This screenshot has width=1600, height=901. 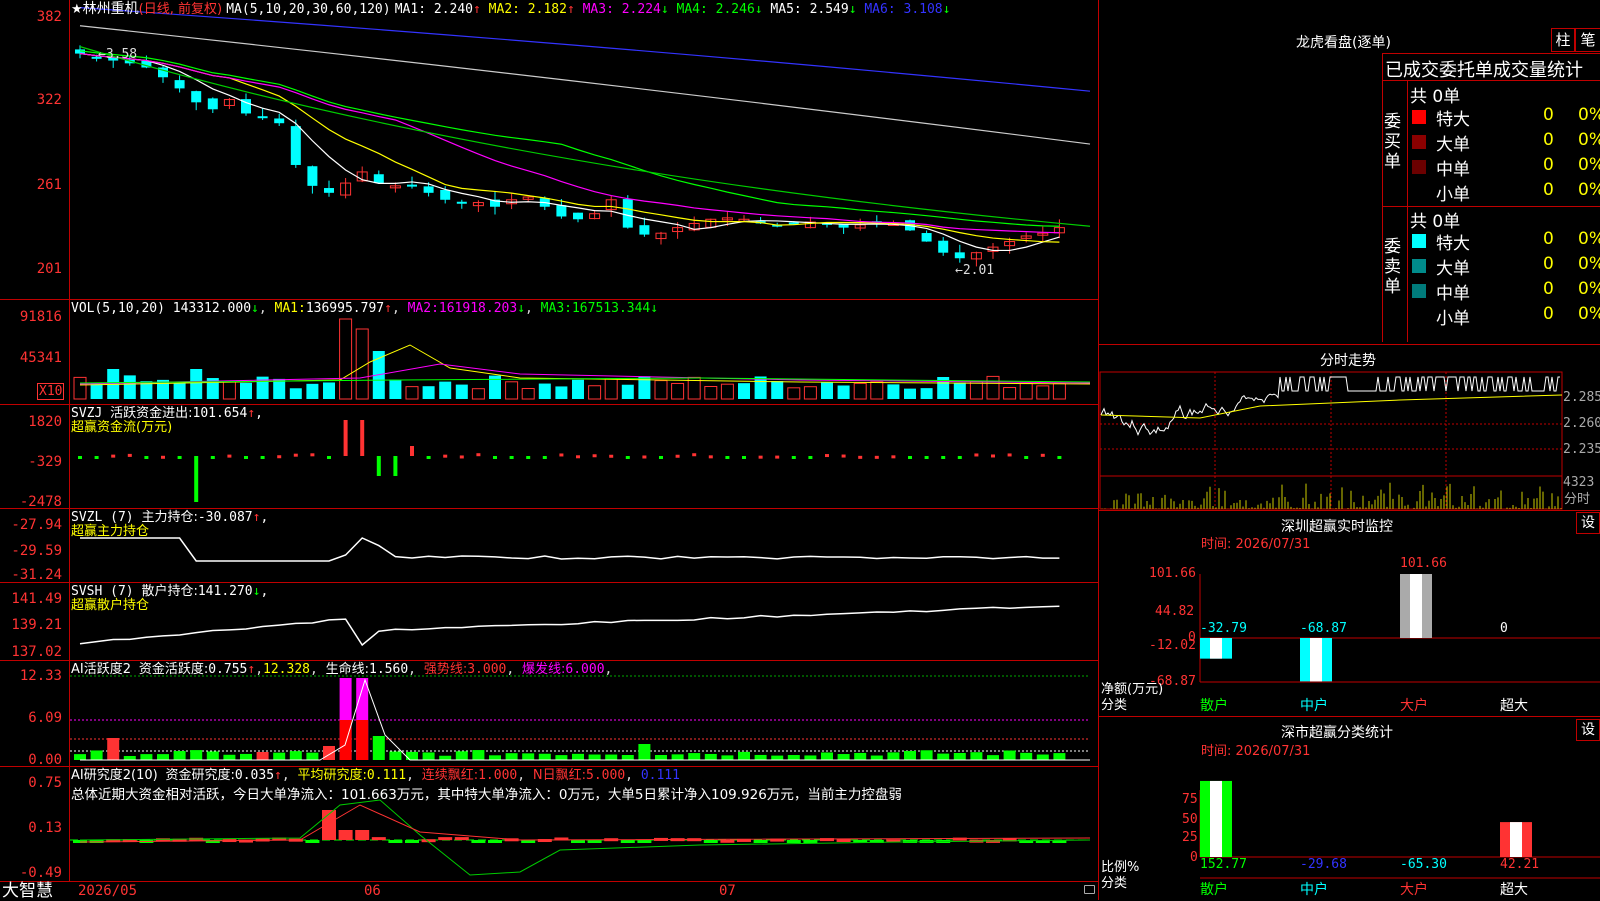 What do you see at coordinates (570, 549) in the screenshot?
I see `main-holding-line` at bounding box center [570, 549].